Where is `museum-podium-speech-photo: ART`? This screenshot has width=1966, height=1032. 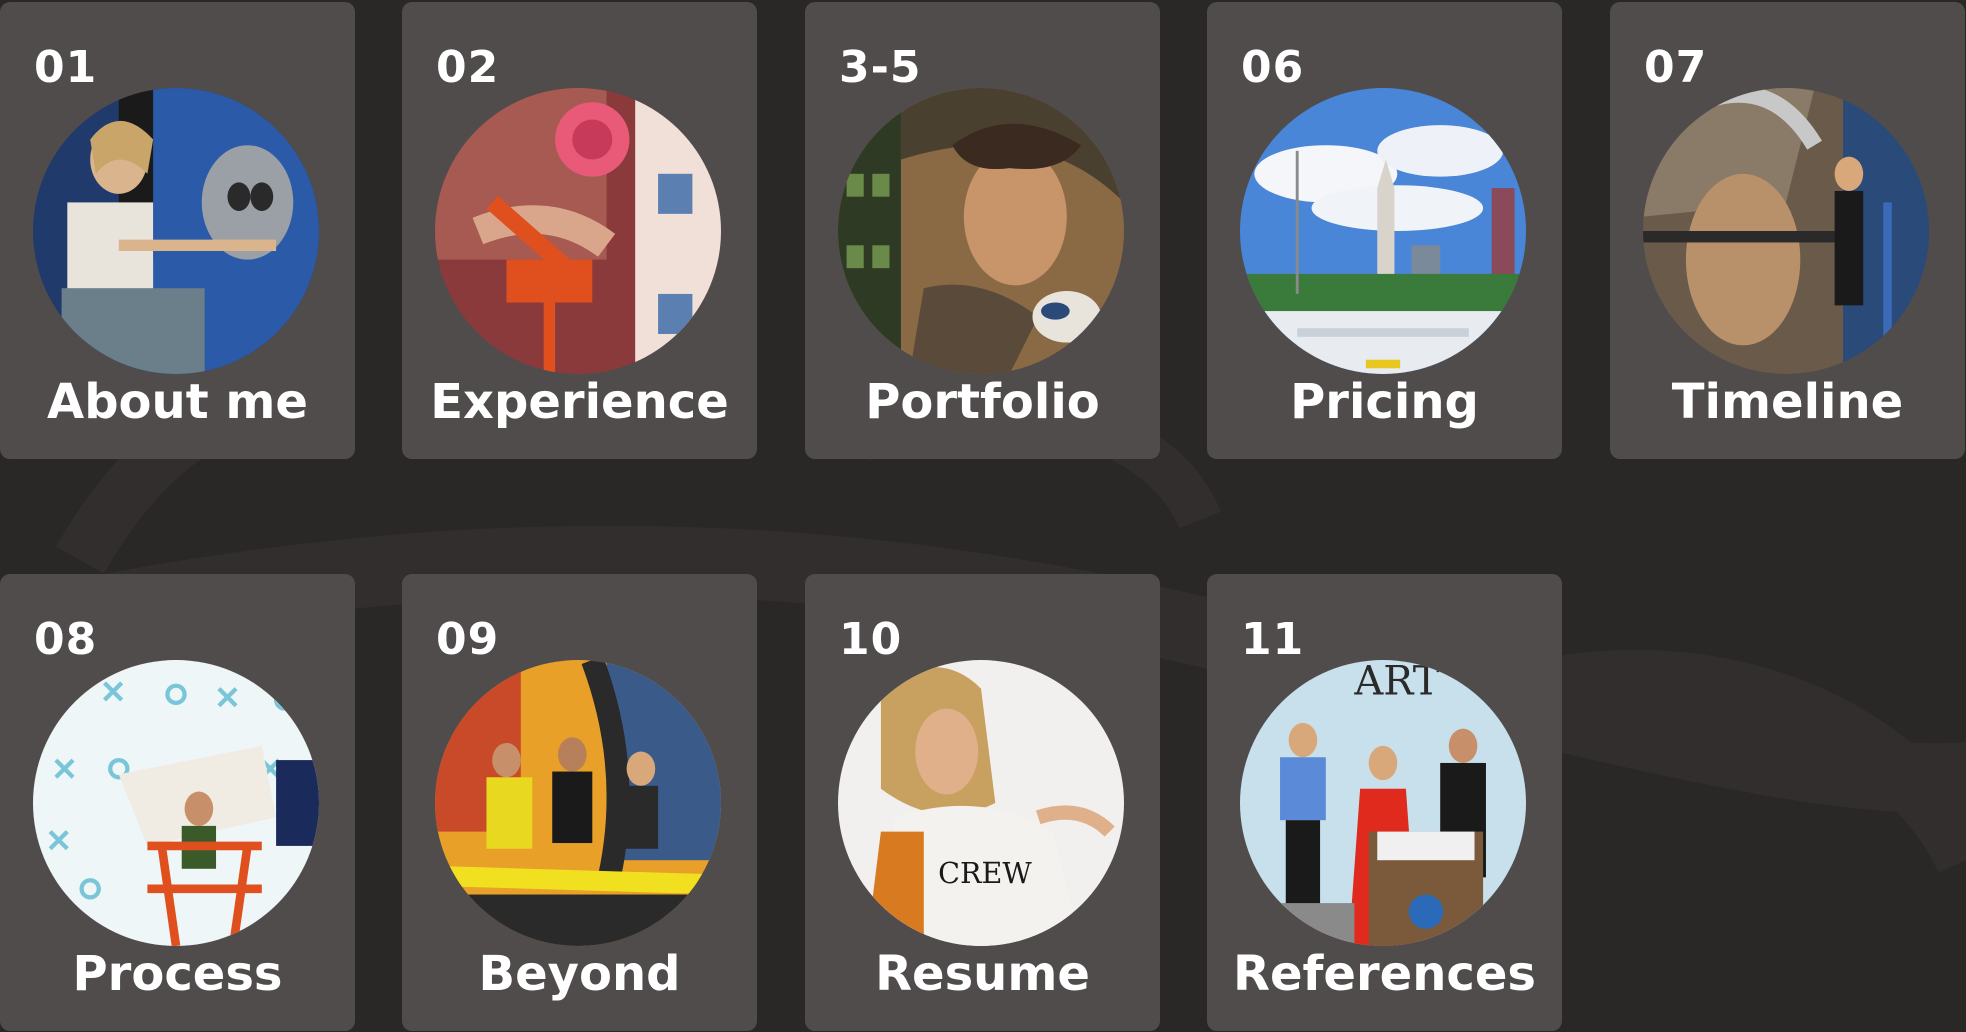
museum-podium-speech-photo: ART is located at coordinates (1383, 803).